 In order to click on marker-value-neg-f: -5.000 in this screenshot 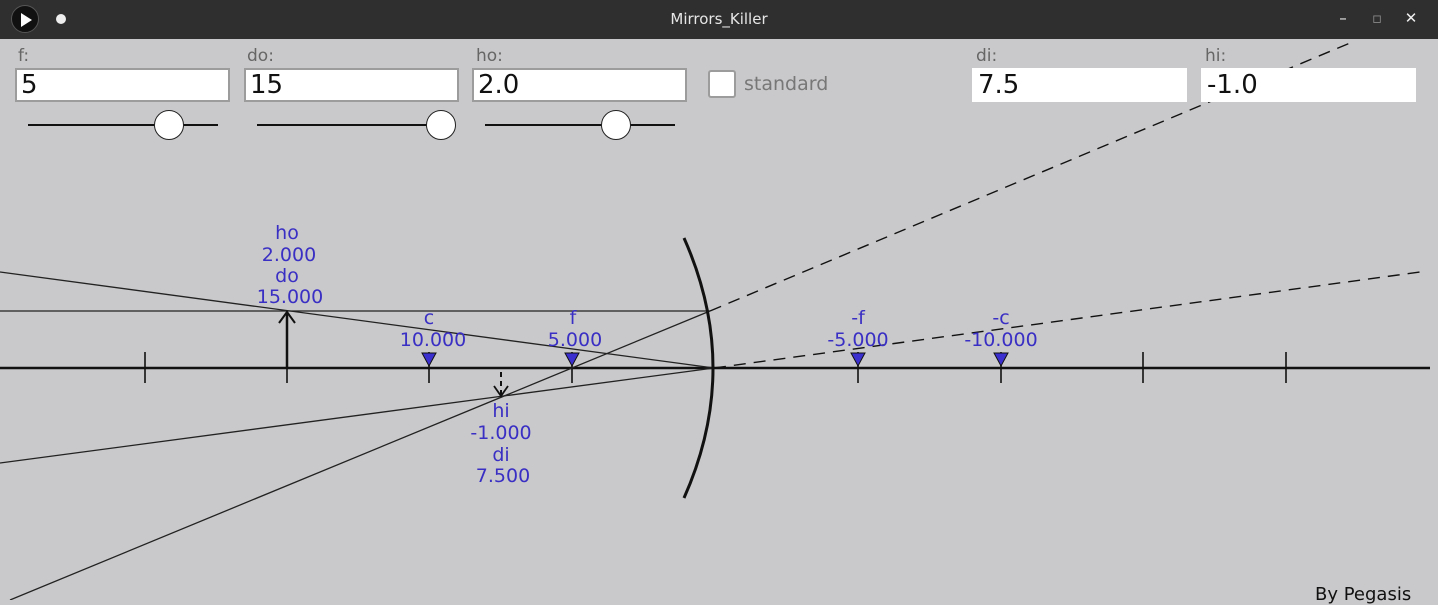, I will do `click(857, 340)`.